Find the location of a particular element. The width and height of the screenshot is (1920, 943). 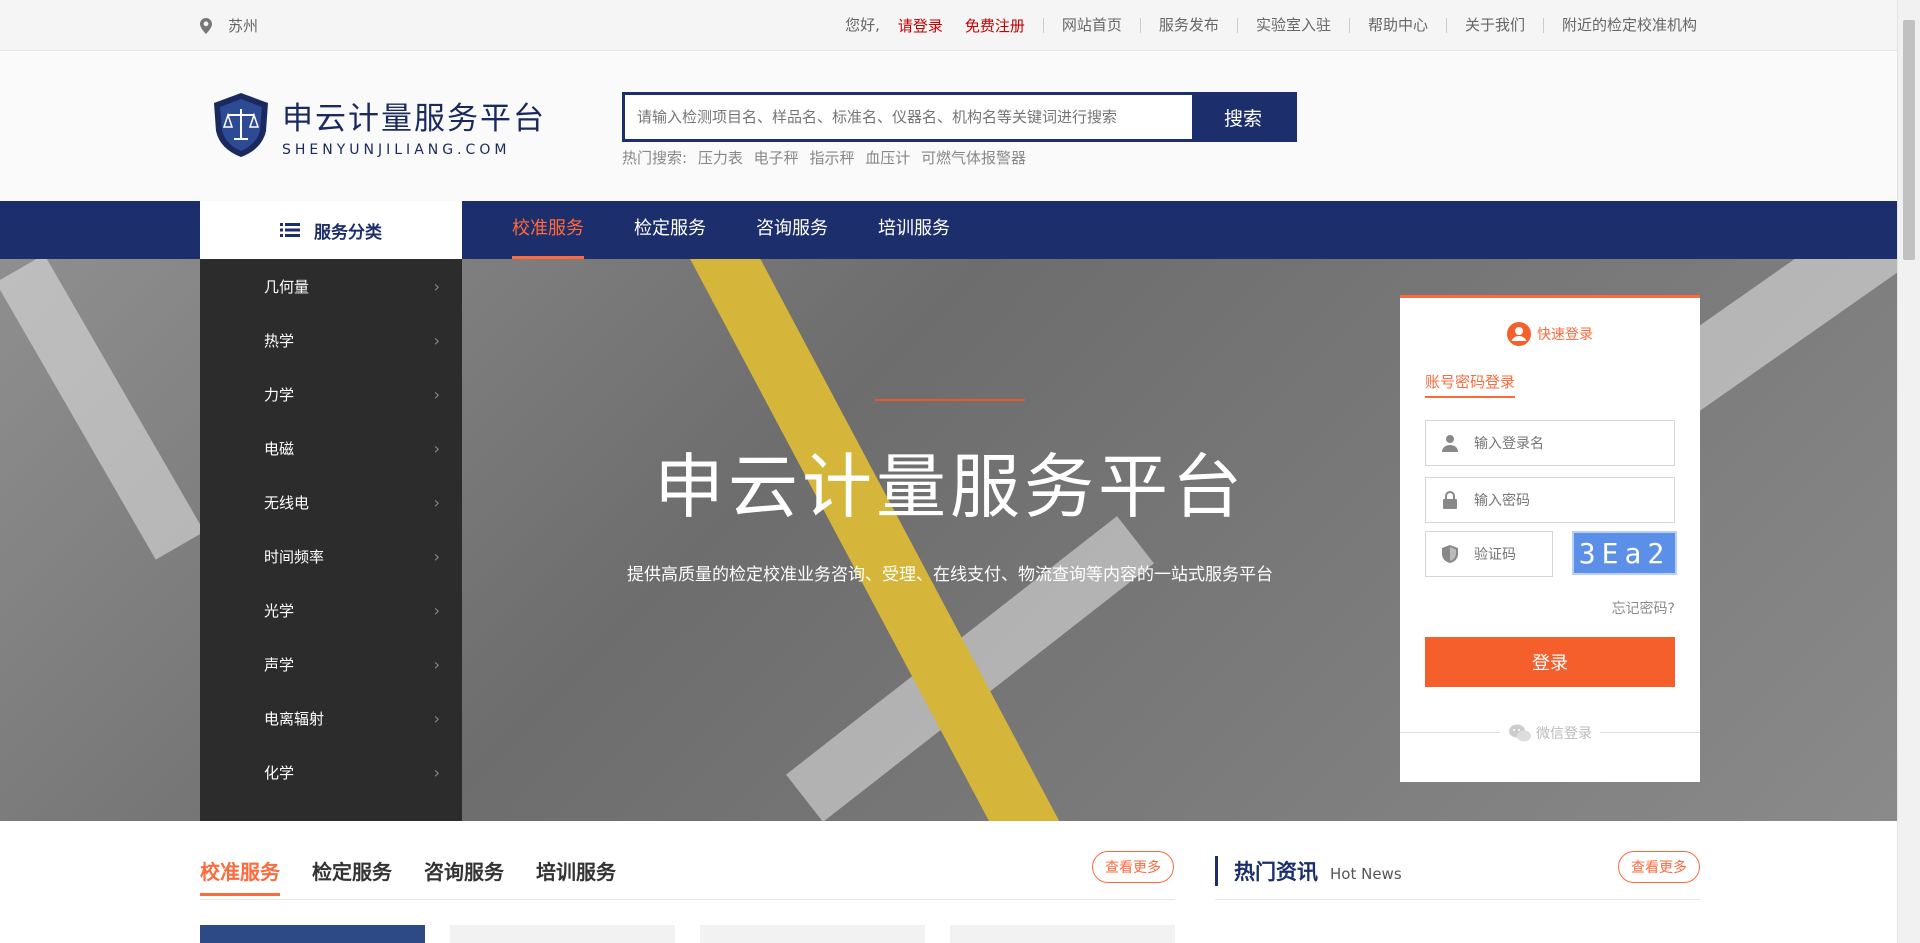

lock-icon is located at coordinates (1450, 500).